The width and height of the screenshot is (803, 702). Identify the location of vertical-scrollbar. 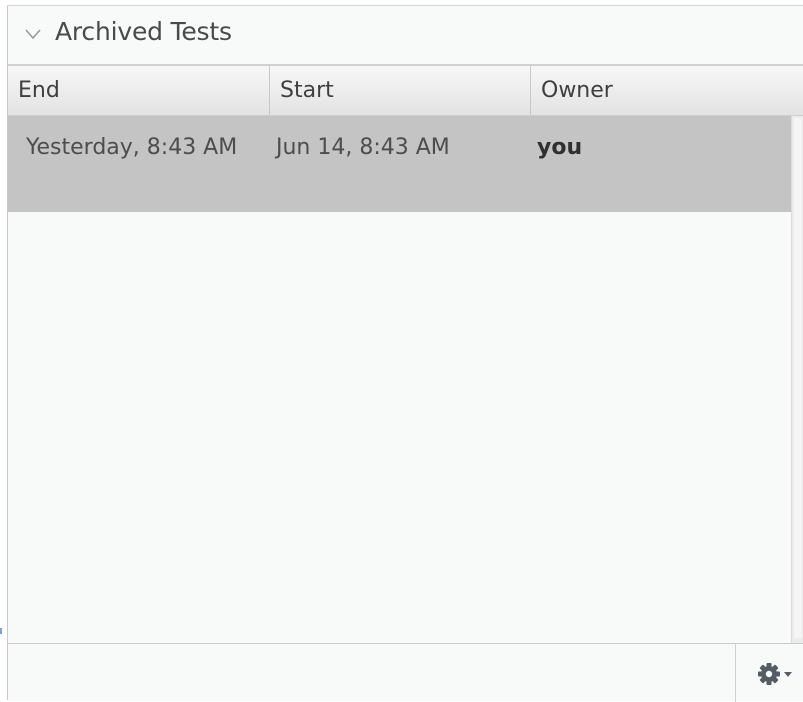
(797, 379).